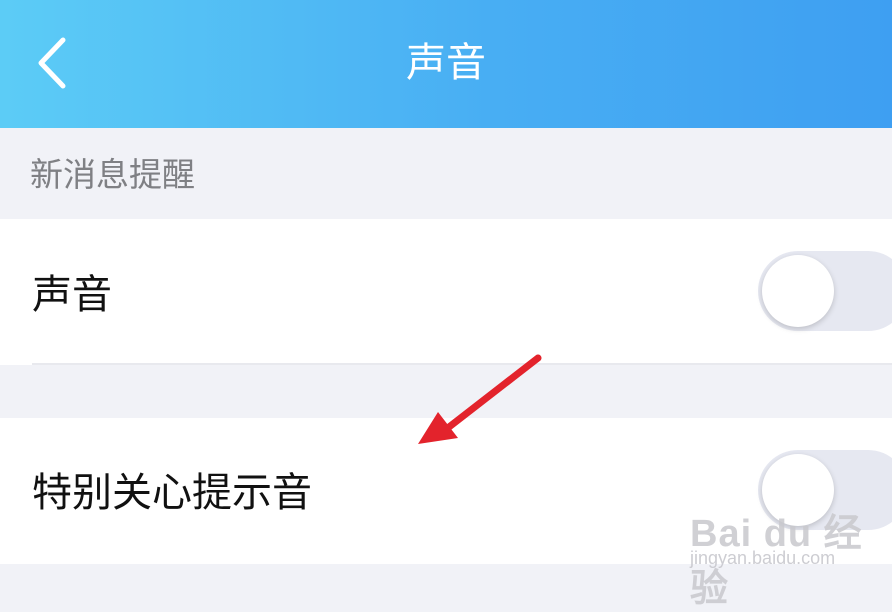 This screenshot has width=892, height=612. I want to click on sound-toggle, so click(825, 291).